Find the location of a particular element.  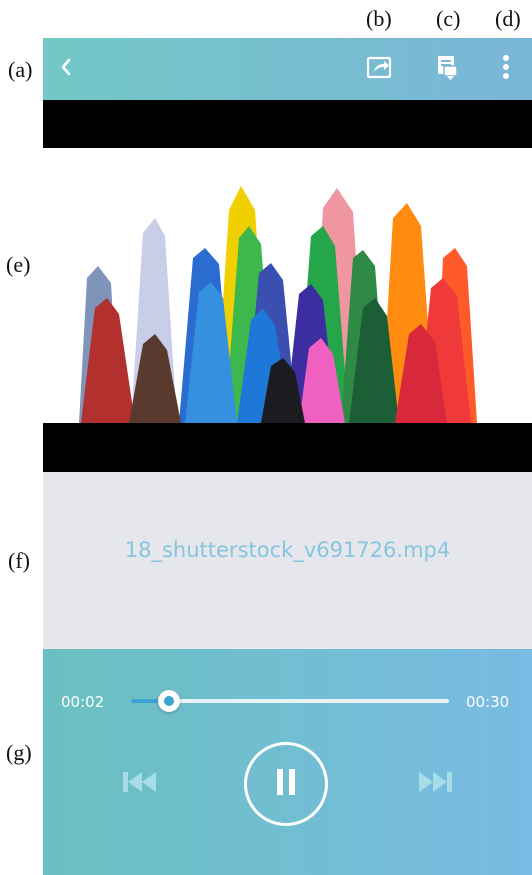

chevron-left-icon is located at coordinates (66, 69).